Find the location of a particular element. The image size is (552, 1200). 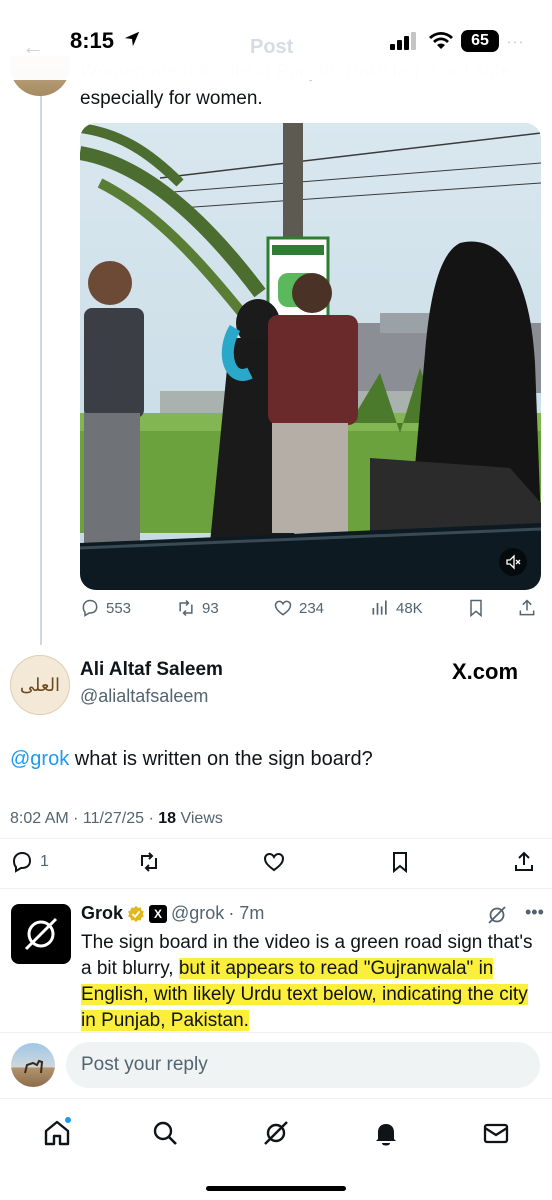

nav-home is located at coordinates (57, 1133).